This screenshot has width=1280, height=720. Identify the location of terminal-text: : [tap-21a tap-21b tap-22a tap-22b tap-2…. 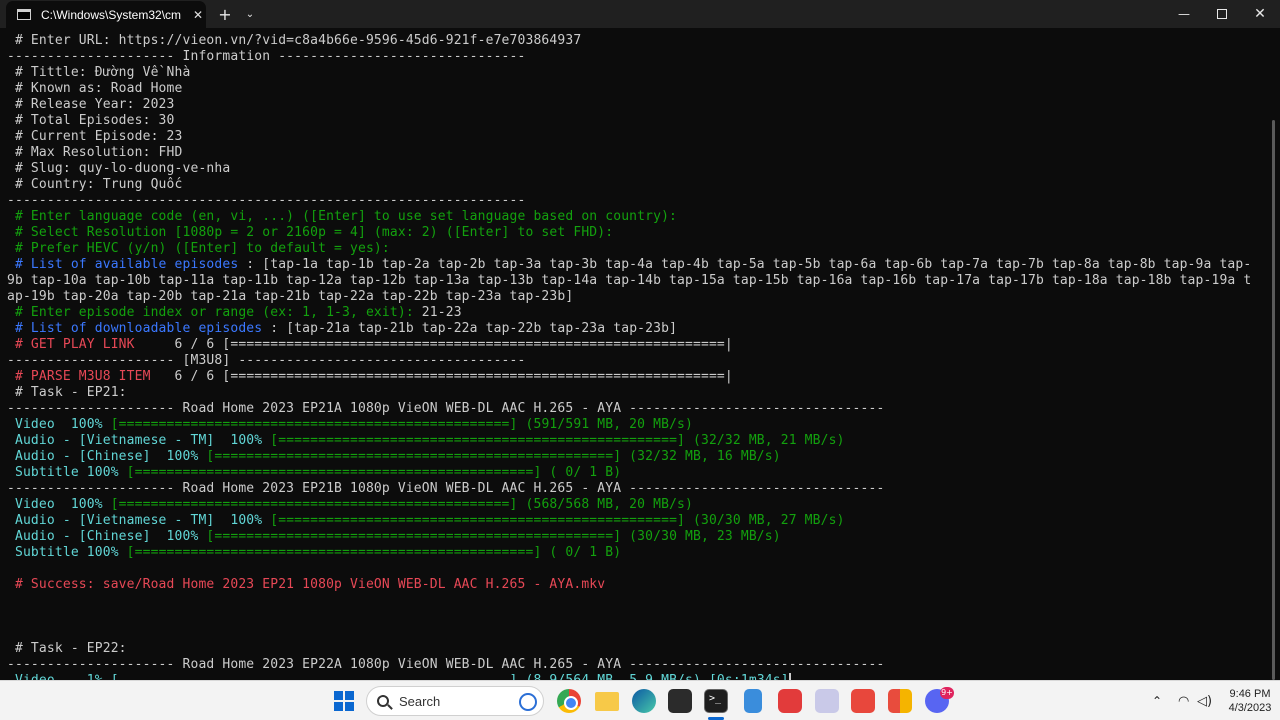
(470, 328).